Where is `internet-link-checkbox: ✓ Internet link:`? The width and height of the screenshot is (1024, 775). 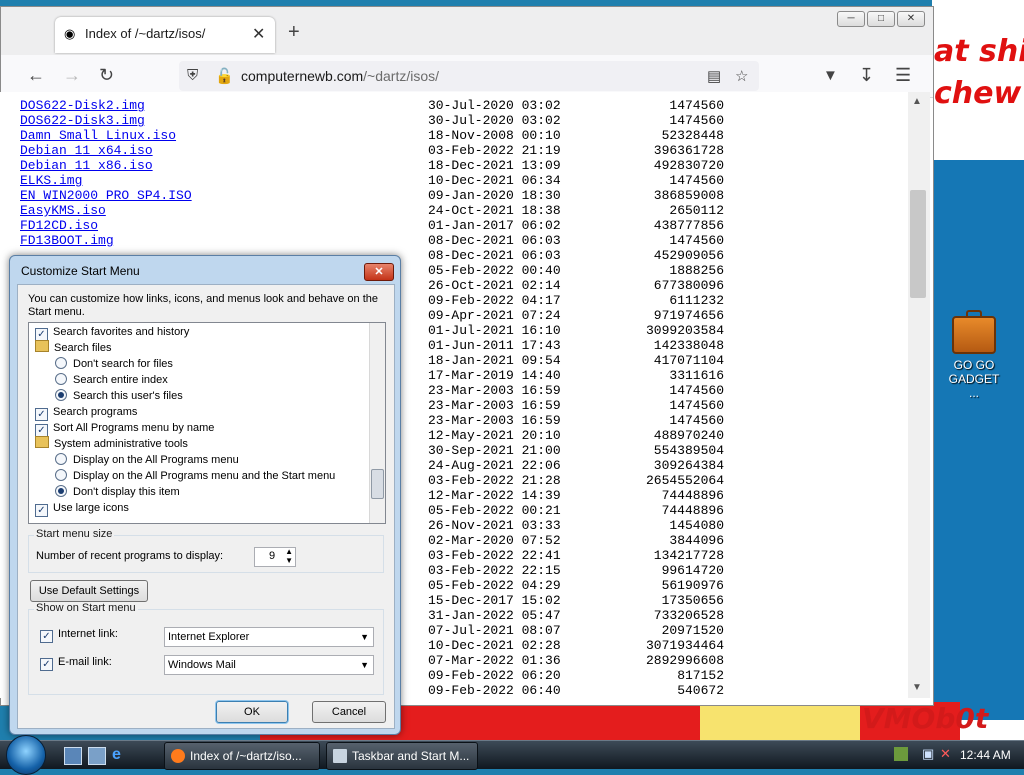
internet-link-checkbox: ✓ Internet link: is located at coordinates (79, 635).